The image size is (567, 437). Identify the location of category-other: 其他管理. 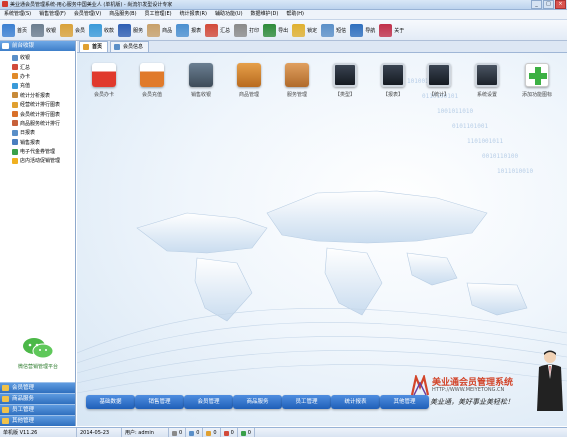
(37, 420).